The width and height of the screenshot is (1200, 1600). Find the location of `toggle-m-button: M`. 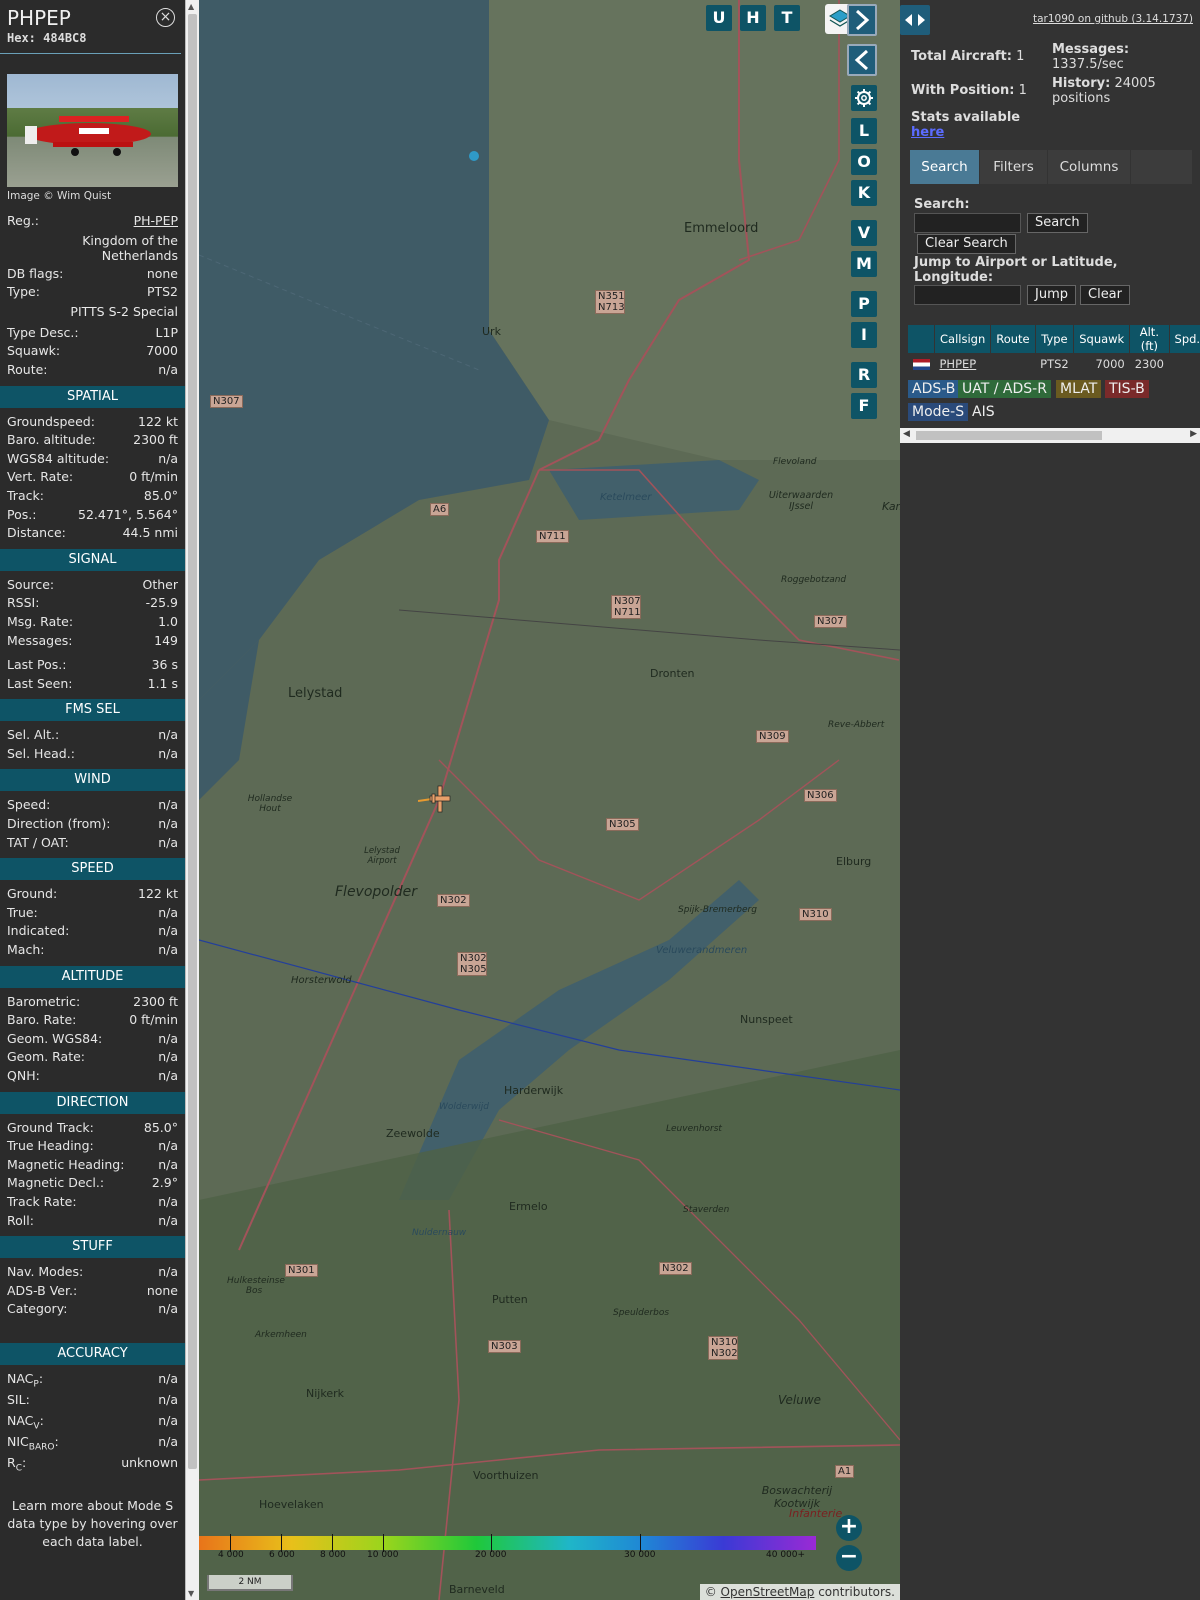

toggle-m-button: M is located at coordinates (864, 264).